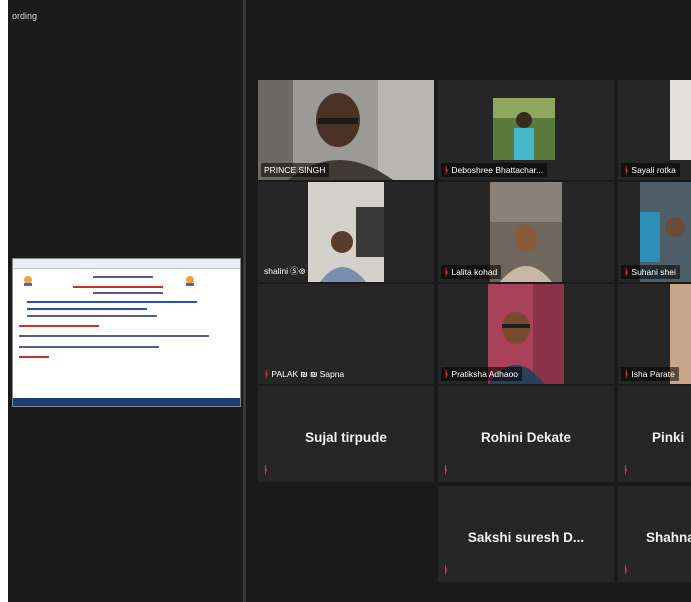 The image size is (691, 602). I want to click on participant-name-tag: ᚭ Suhani shei, so click(650, 272).